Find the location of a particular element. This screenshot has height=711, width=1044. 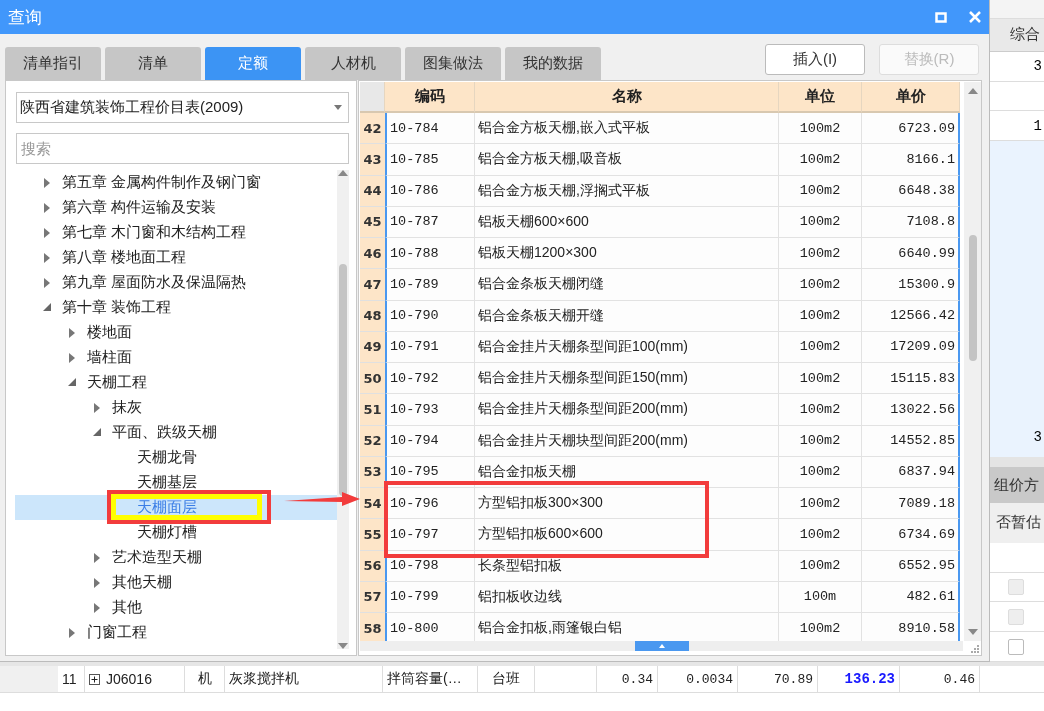

tree-item: 抹灰 is located at coordinates (127, 407).